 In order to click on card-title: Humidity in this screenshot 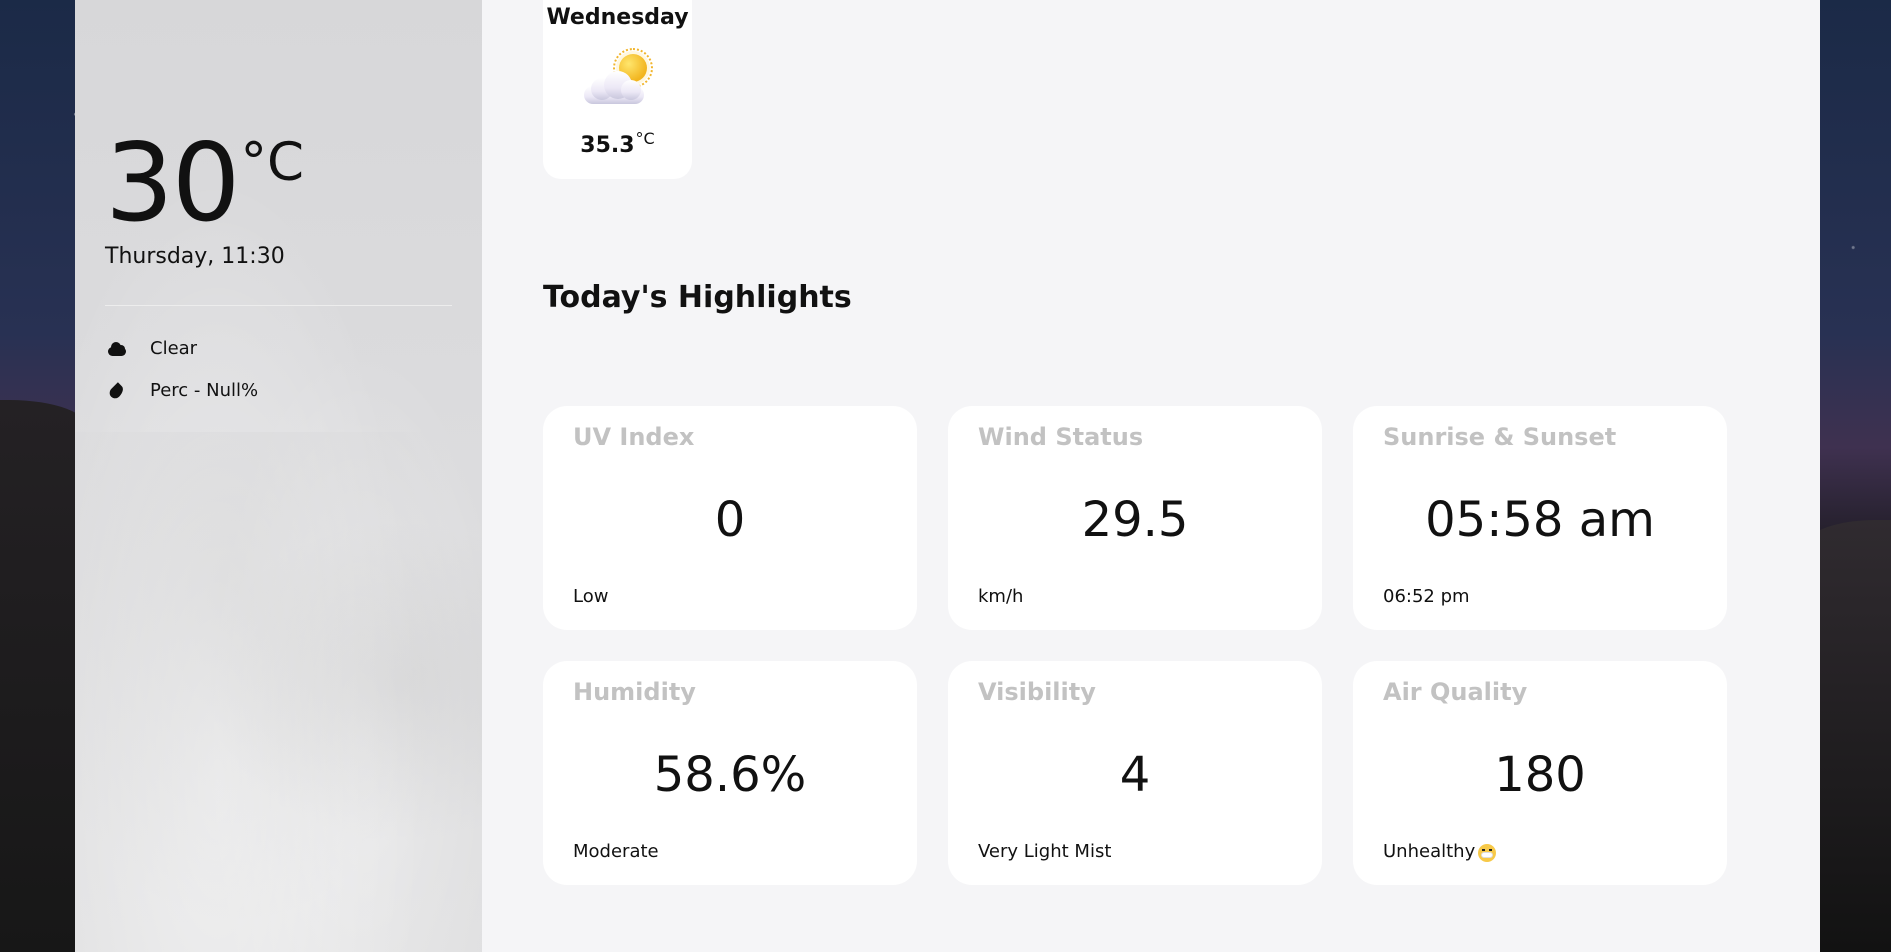, I will do `click(634, 692)`.